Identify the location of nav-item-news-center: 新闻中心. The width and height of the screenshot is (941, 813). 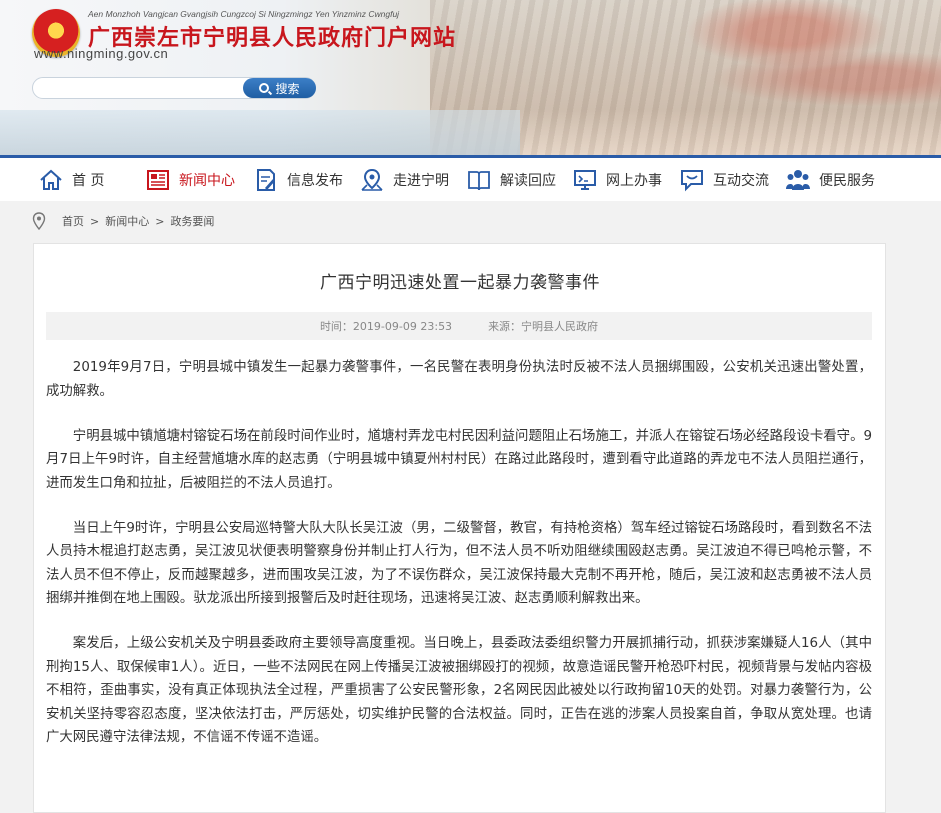
(190, 180).